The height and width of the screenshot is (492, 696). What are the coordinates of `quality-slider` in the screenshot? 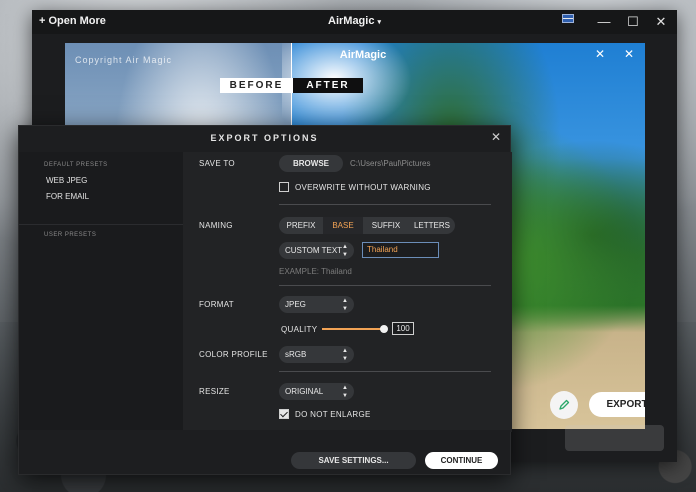 It's located at (355, 329).